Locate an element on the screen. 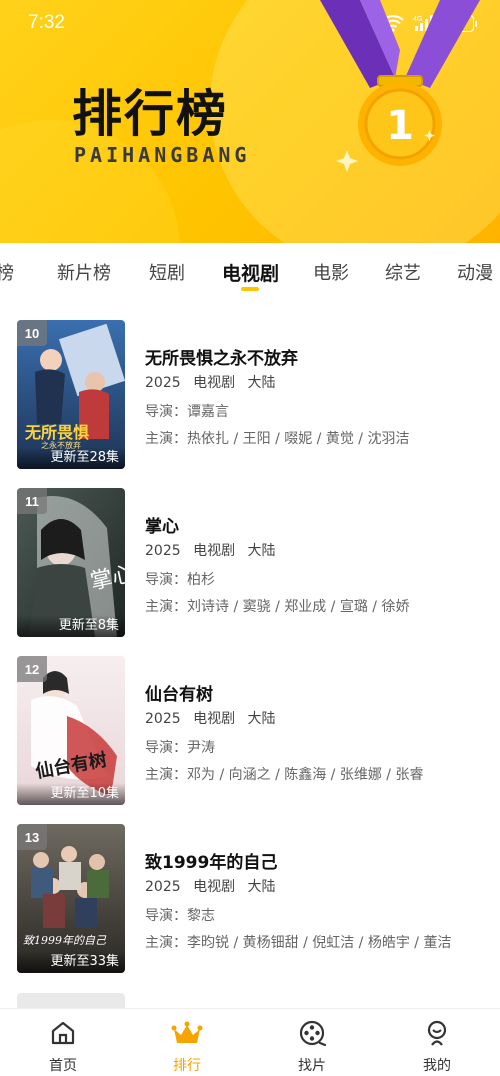 Image resolution: width=500 pixels, height=1076 pixels. tab-anime: 动漫 is located at coordinates (475, 272).